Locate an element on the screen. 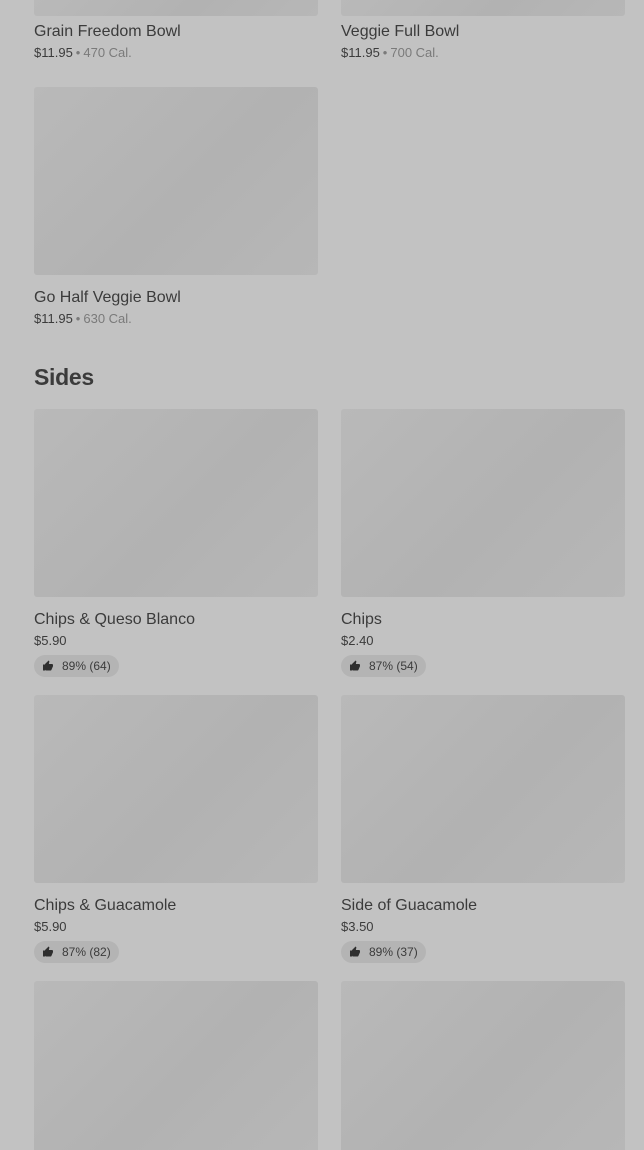 The width and height of the screenshot is (644, 1150). rating-badge: 87% (82) is located at coordinates (76, 952).